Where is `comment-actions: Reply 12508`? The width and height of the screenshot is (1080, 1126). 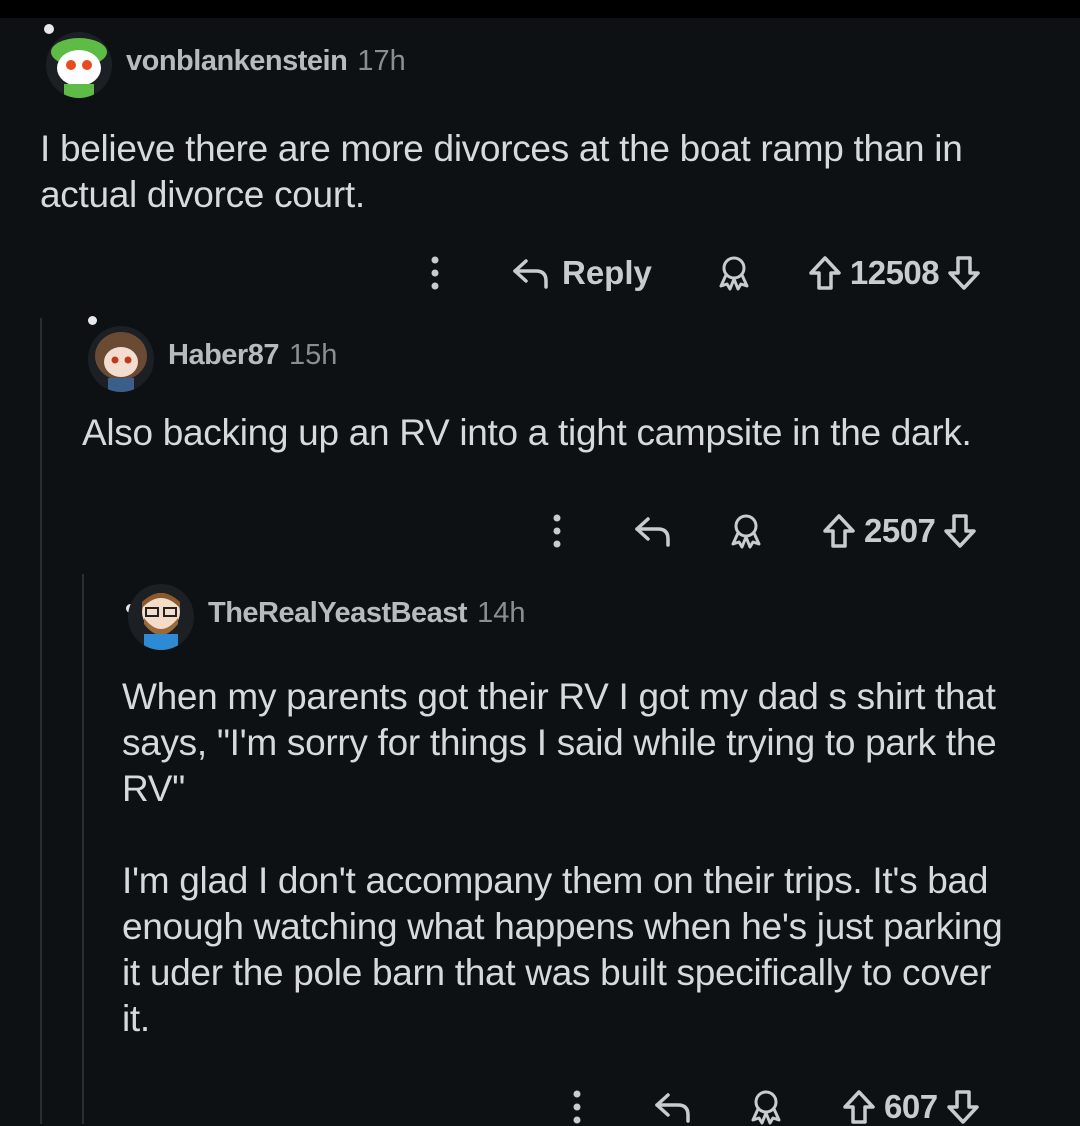
comment-actions: Reply 12508 is located at coordinates (700, 273).